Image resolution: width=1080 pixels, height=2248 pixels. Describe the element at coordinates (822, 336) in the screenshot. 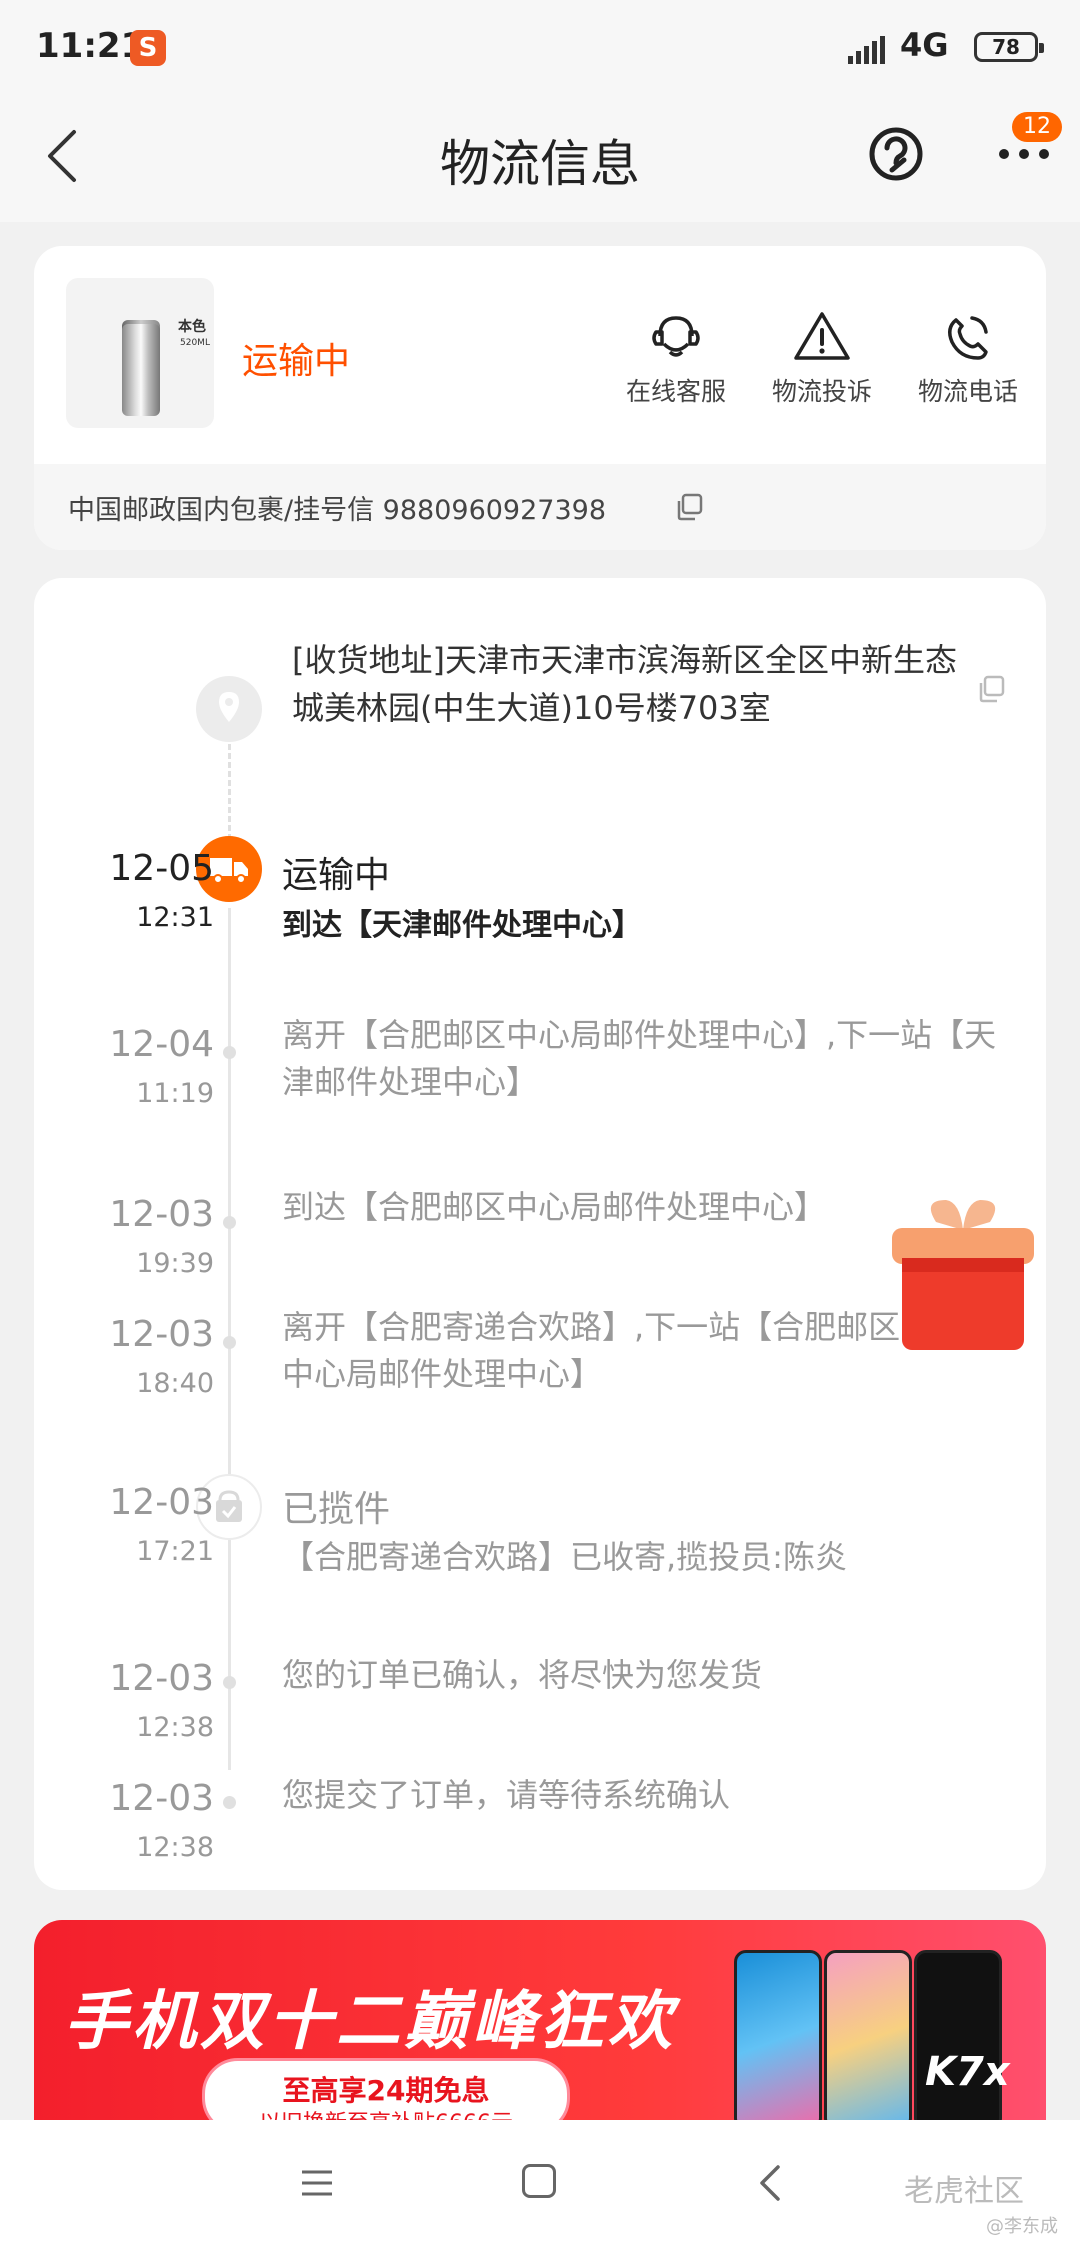

I see `warning-icon` at that location.